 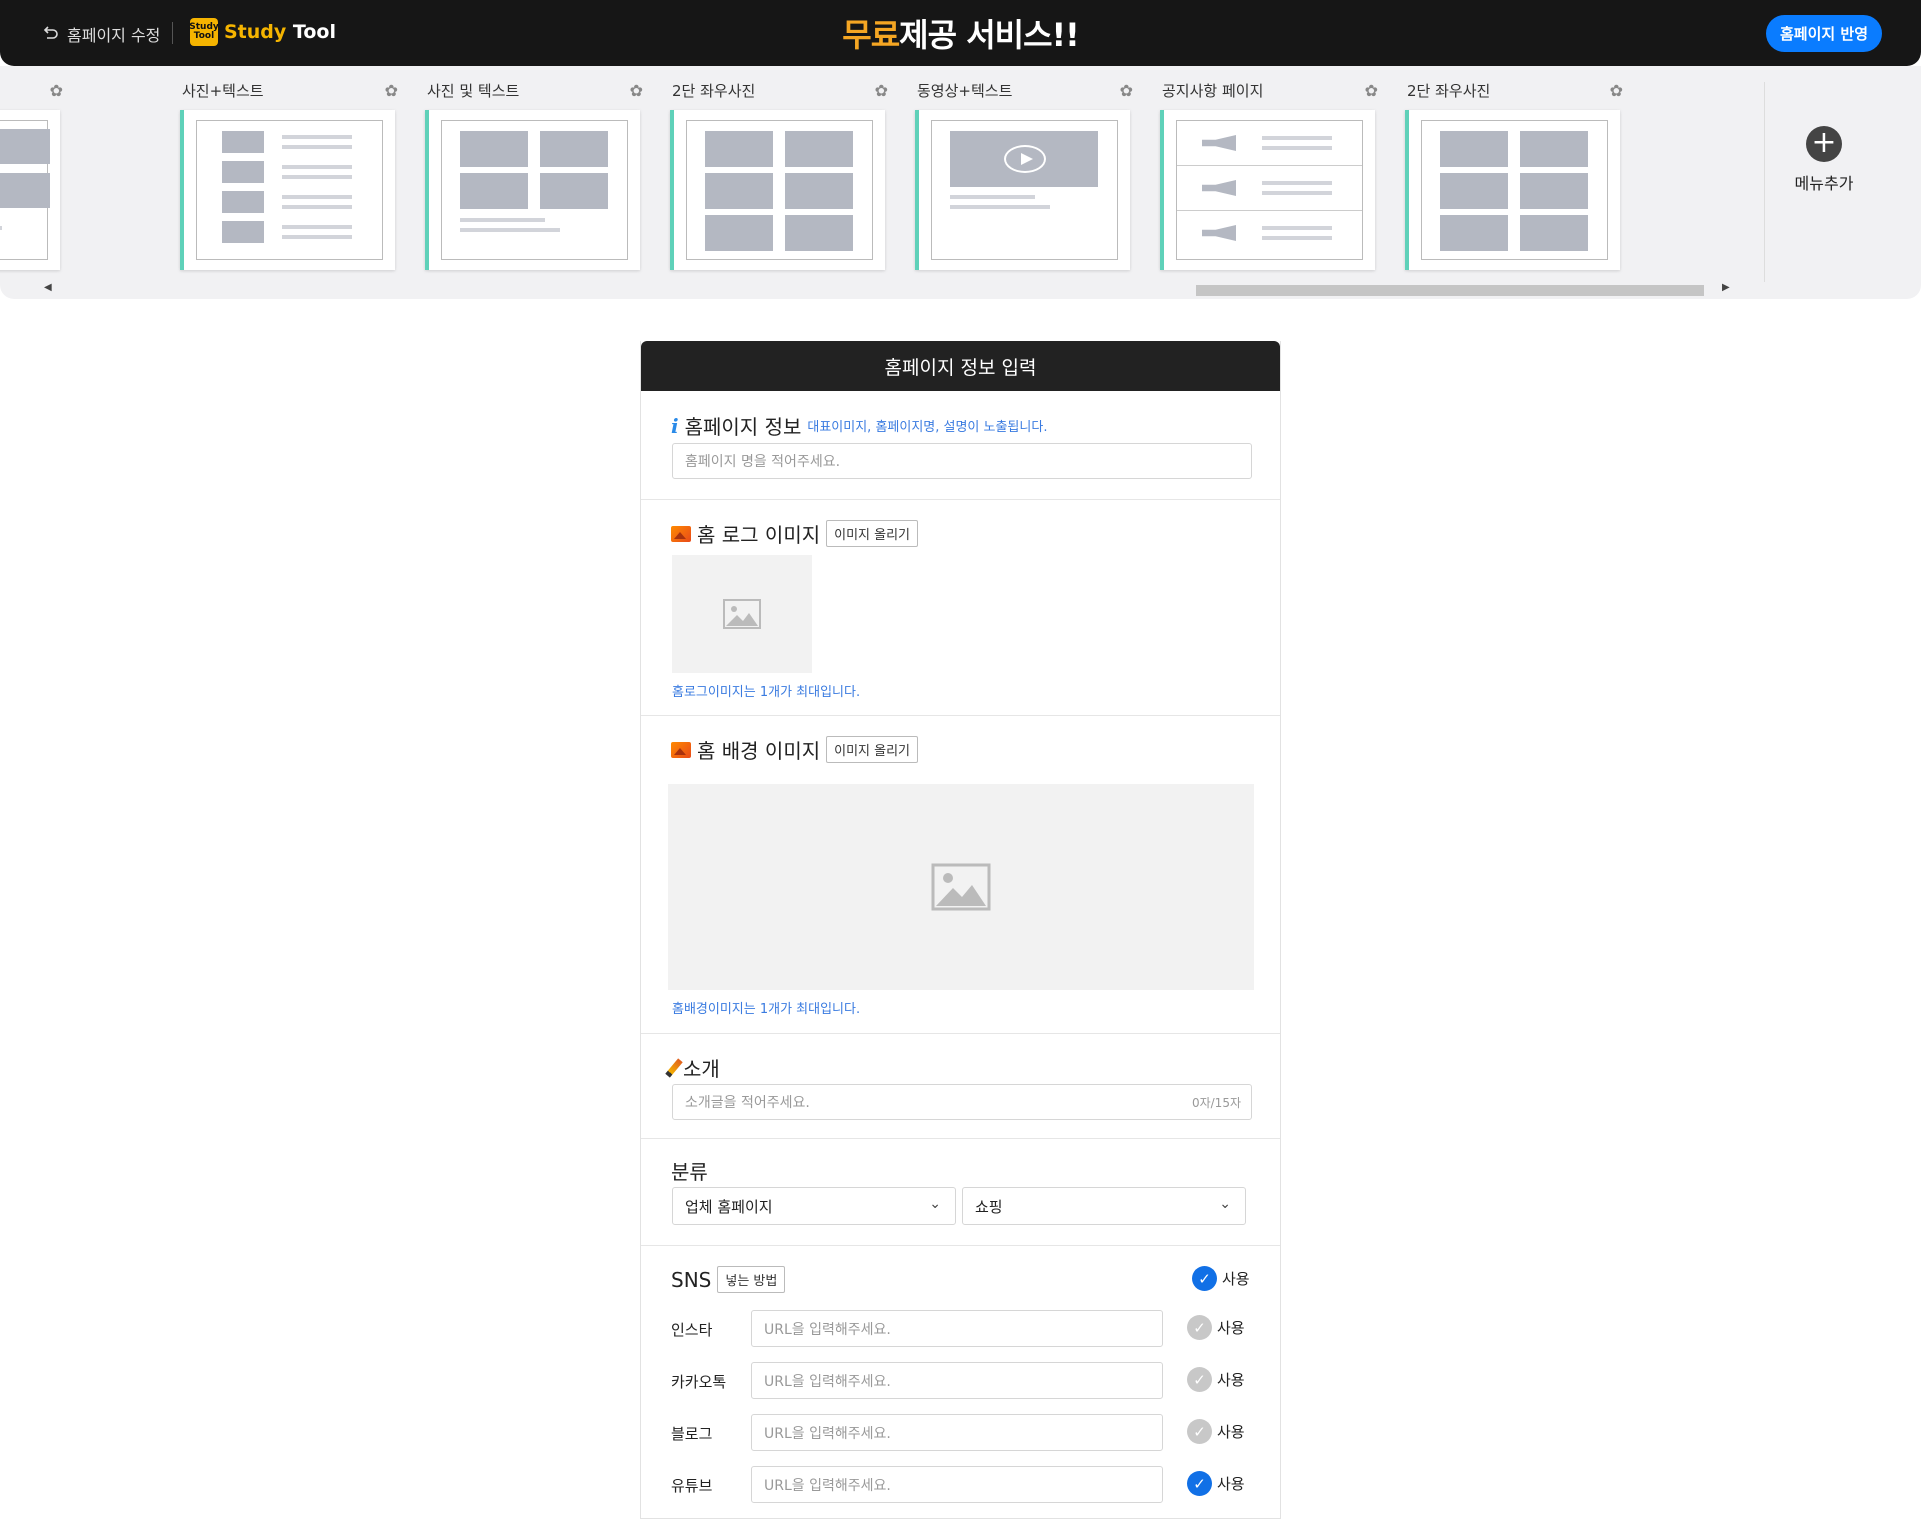 What do you see at coordinates (989, 35) in the screenshot?
I see `banner-rest: 제공 서비스!!` at bounding box center [989, 35].